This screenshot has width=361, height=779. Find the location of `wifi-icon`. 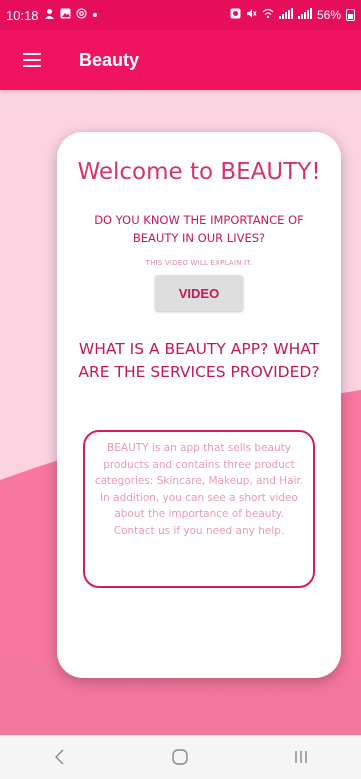

wifi-icon is located at coordinates (268, 15).